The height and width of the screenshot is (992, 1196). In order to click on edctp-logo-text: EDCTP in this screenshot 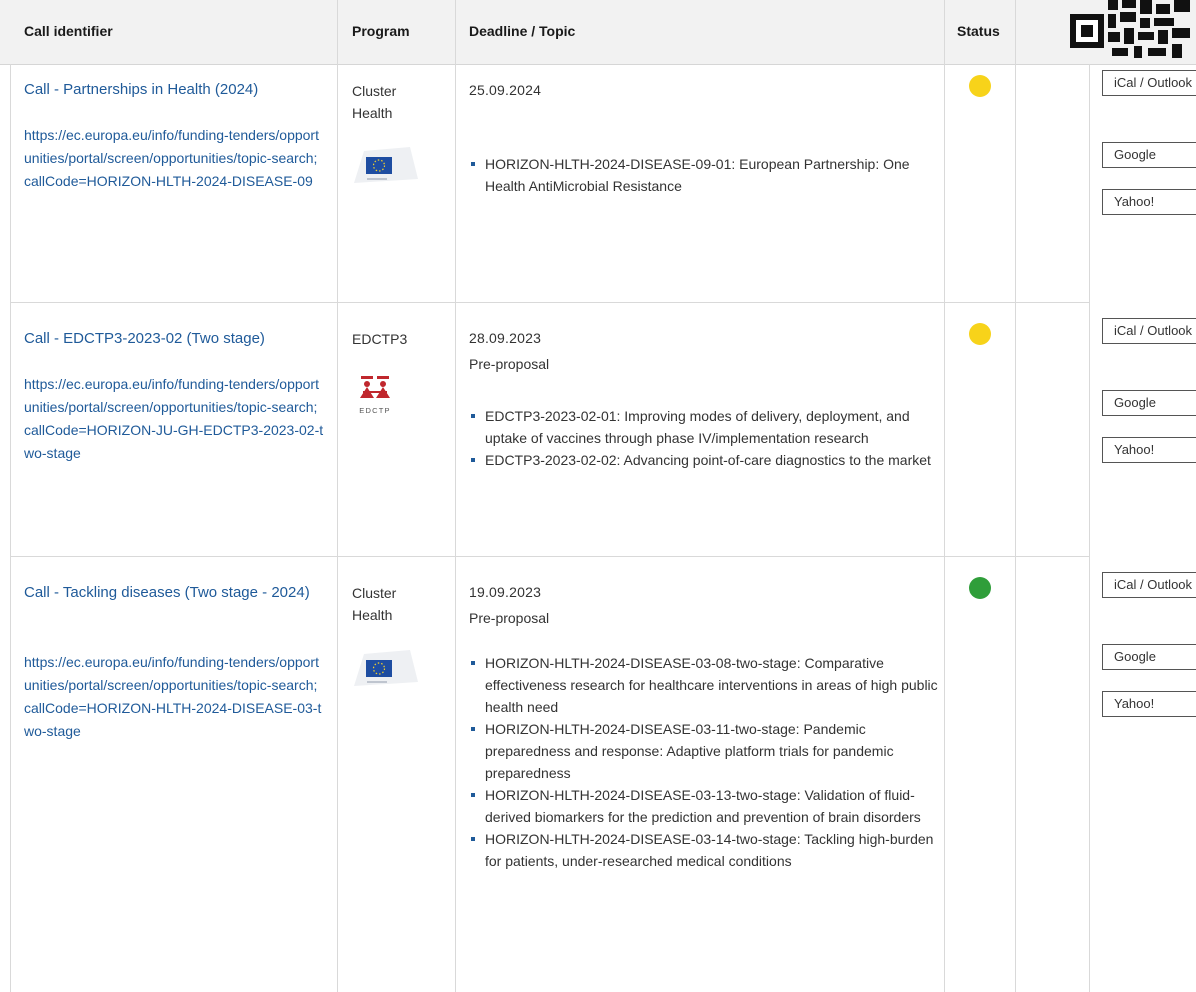, I will do `click(374, 410)`.